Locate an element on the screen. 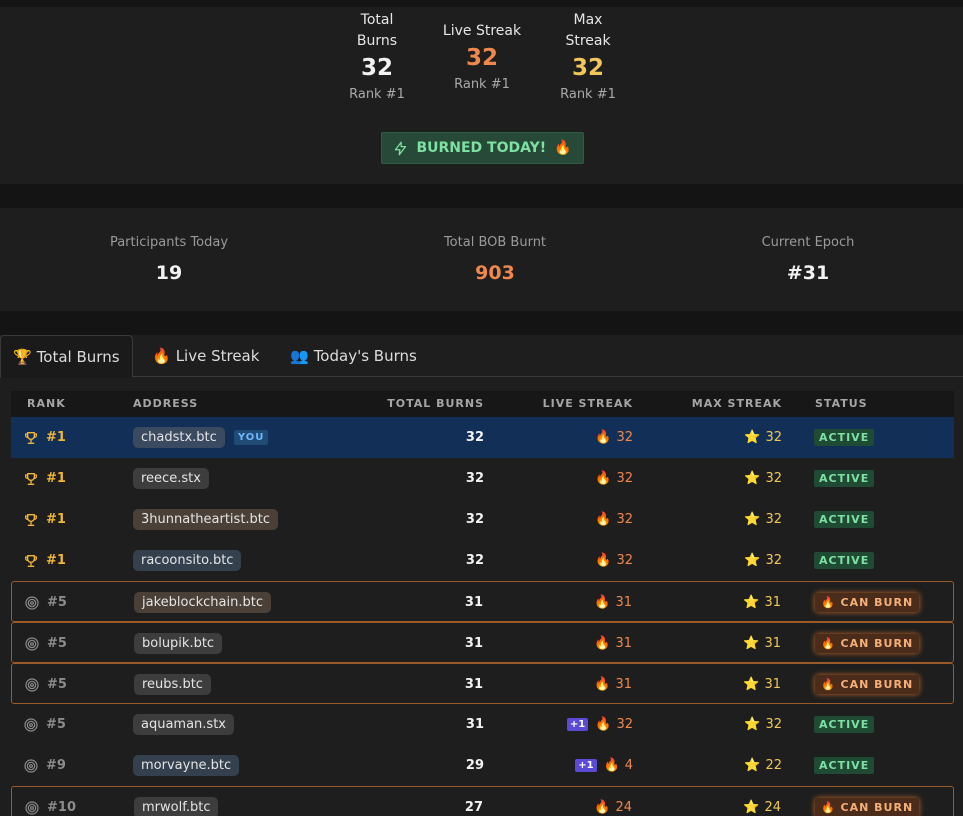 The width and height of the screenshot is (963, 816). total-burns-cell: 32 is located at coordinates (474, 519).